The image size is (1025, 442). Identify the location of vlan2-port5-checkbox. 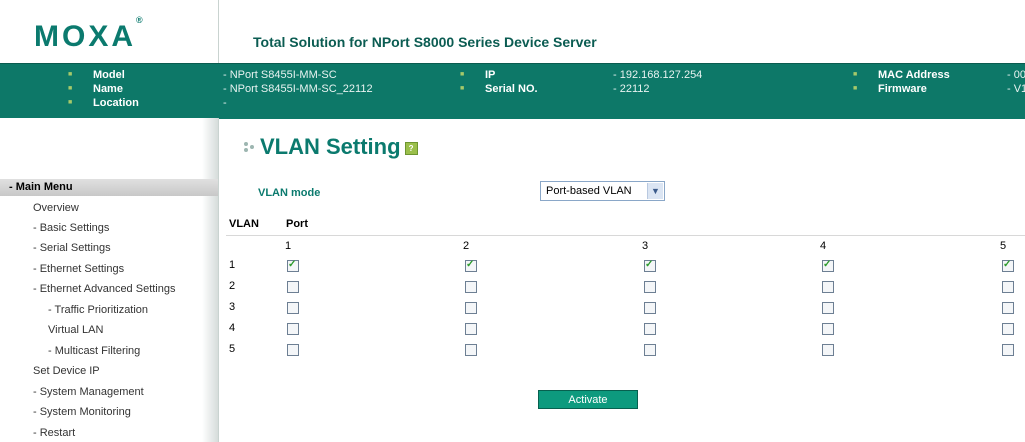
(1008, 287).